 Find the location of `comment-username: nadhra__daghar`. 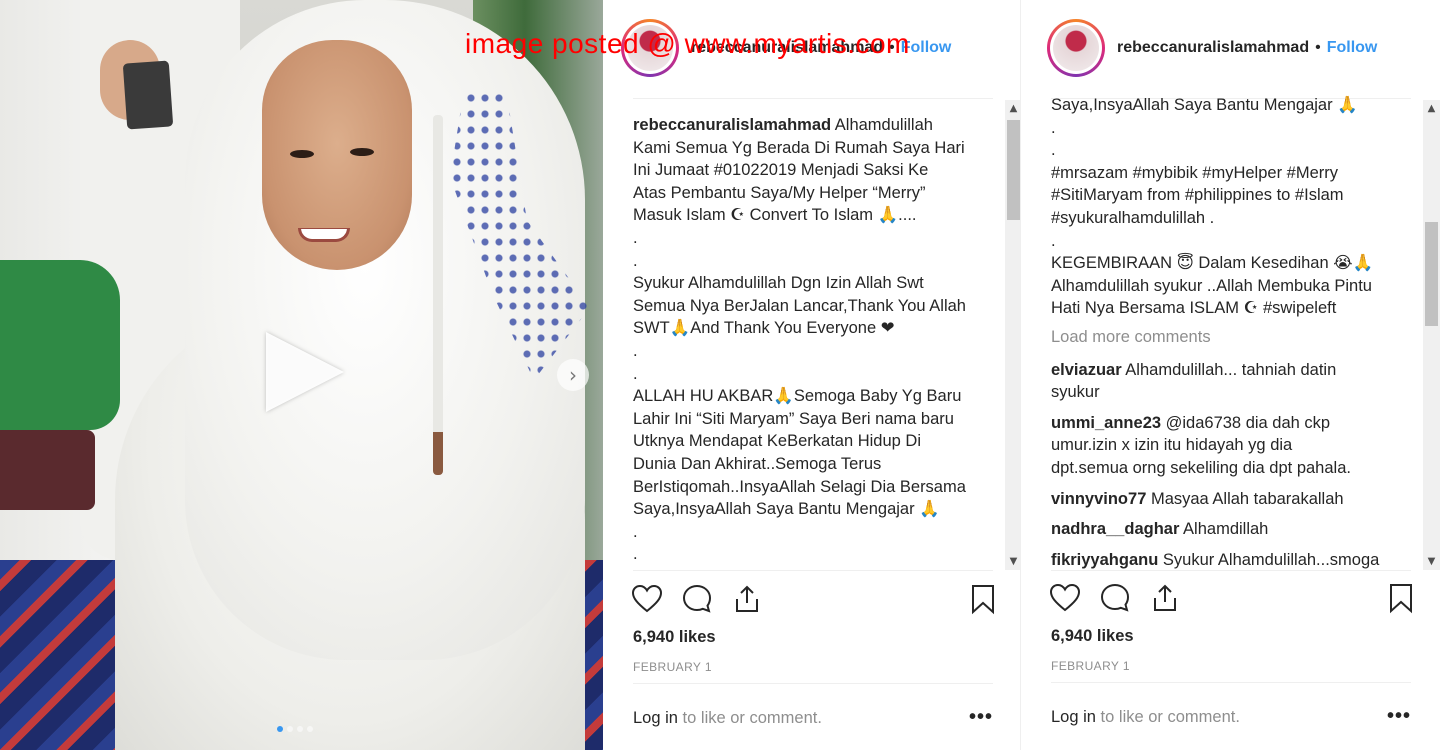

comment-username: nadhra__daghar is located at coordinates (1115, 529).